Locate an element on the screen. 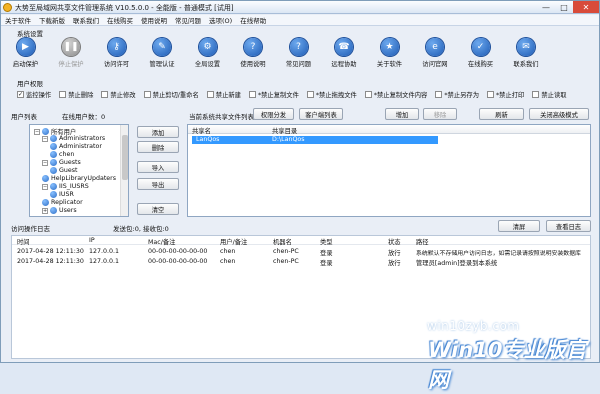 Image resolution: width=600 pixels, height=394 pixels. permission-checkbox-1: 禁止删除 is located at coordinates (76, 94).